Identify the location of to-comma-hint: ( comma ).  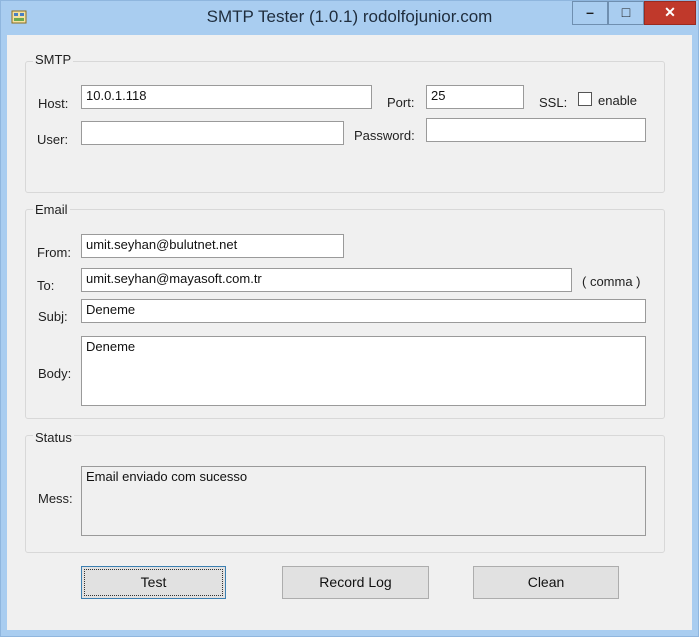
(611, 281).